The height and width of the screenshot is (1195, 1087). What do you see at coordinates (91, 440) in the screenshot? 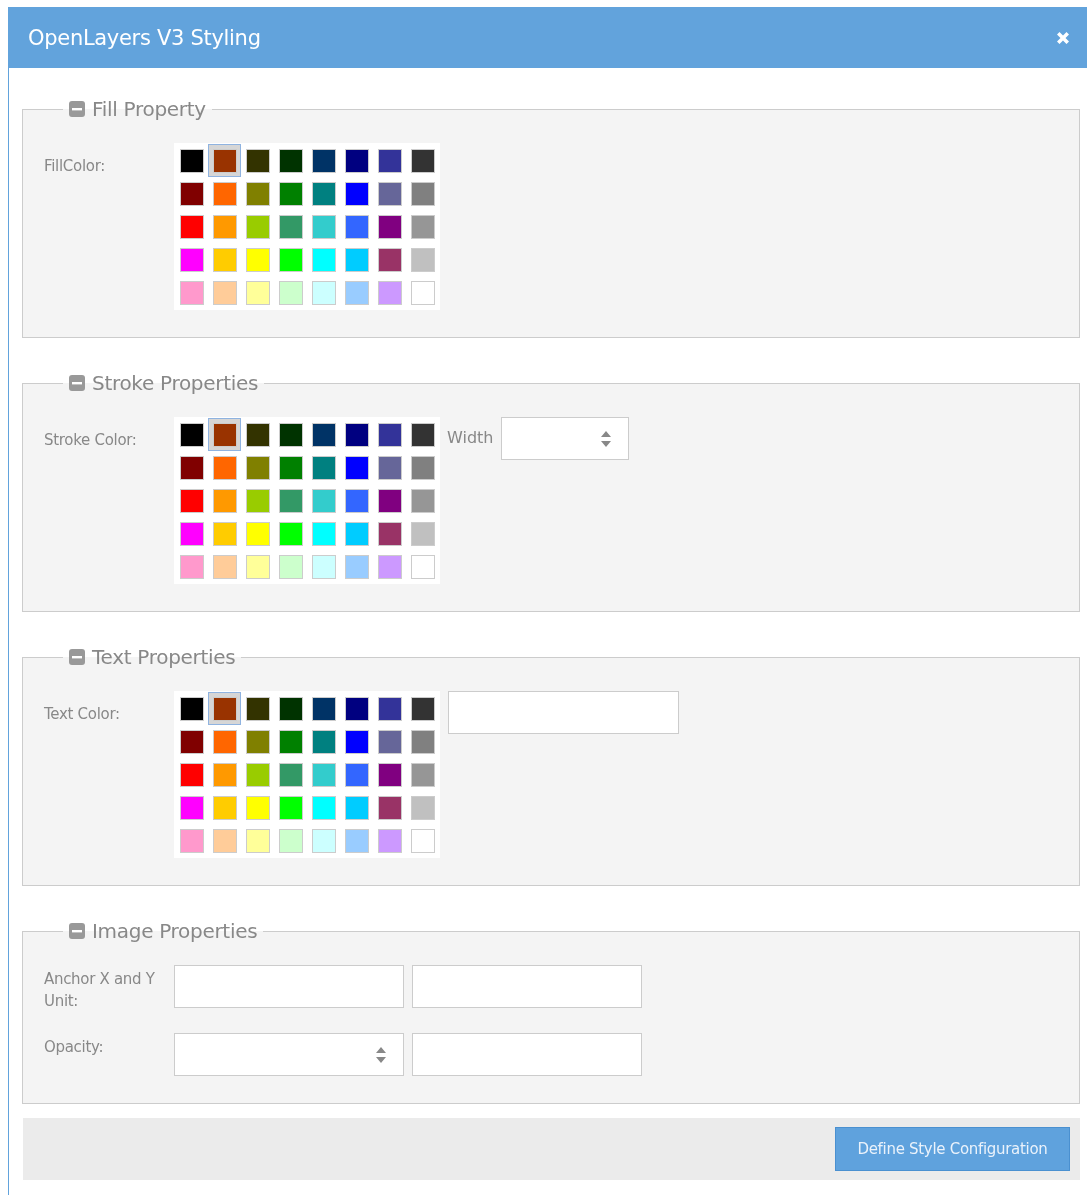
I see `field-label: Stroke Color:` at bounding box center [91, 440].